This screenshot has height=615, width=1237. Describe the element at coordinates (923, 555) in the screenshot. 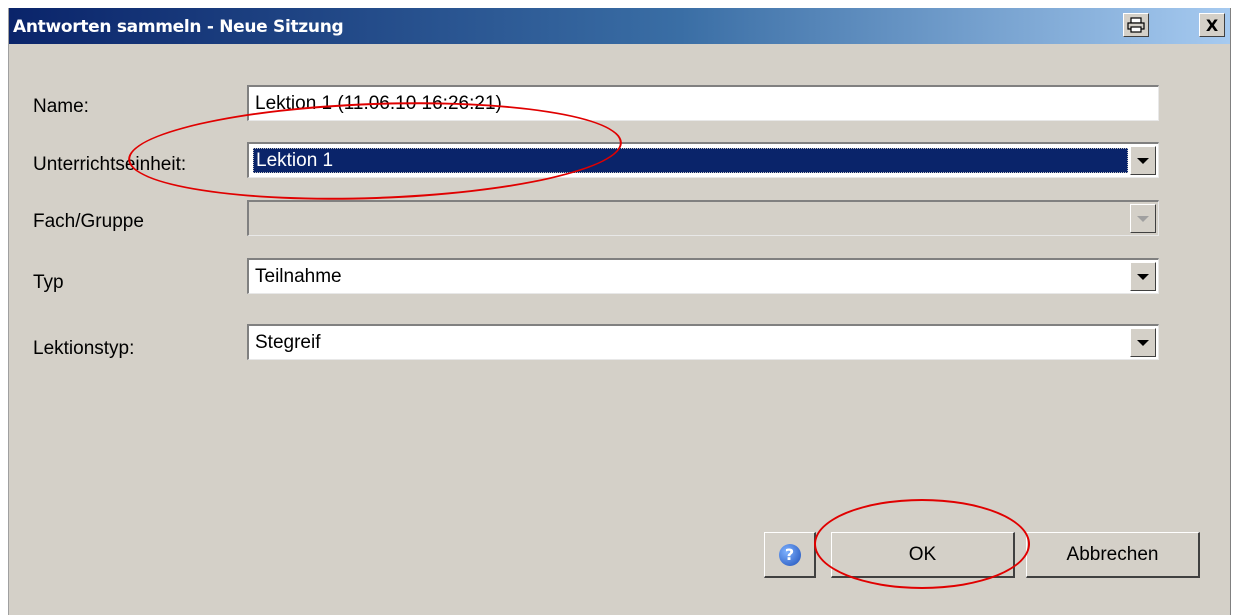

I see `ok-button: OK` at that location.